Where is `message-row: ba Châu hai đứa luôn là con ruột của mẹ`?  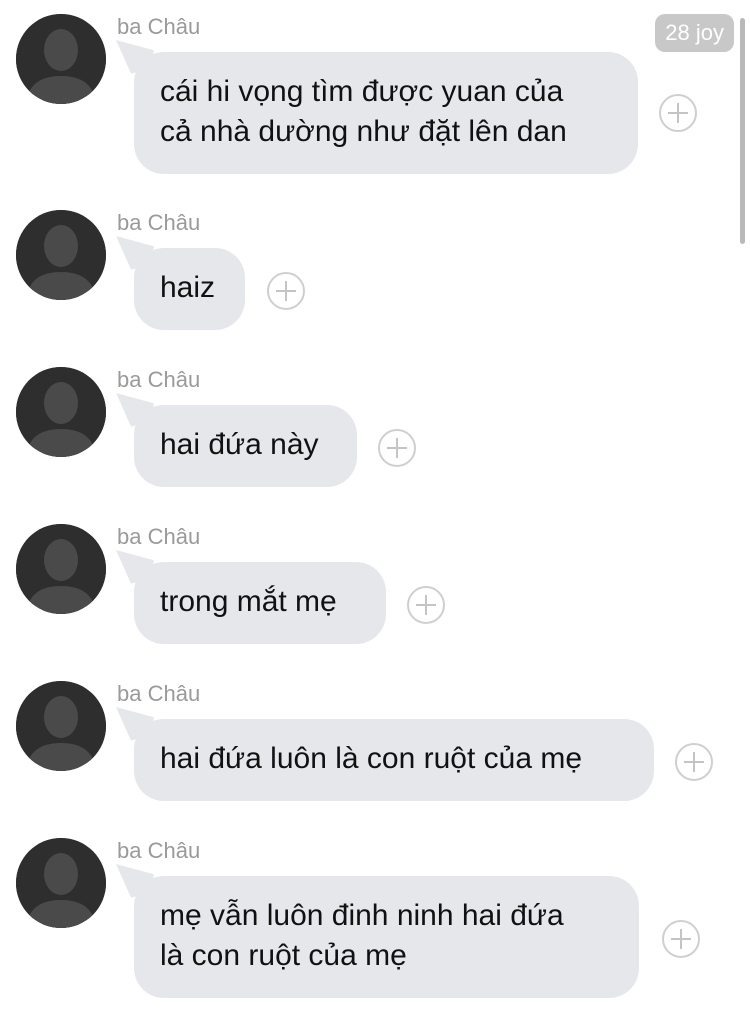
message-row: ba Châu hai đứa luôn là con ruột của mẹ is located at coordinates (375, 742).